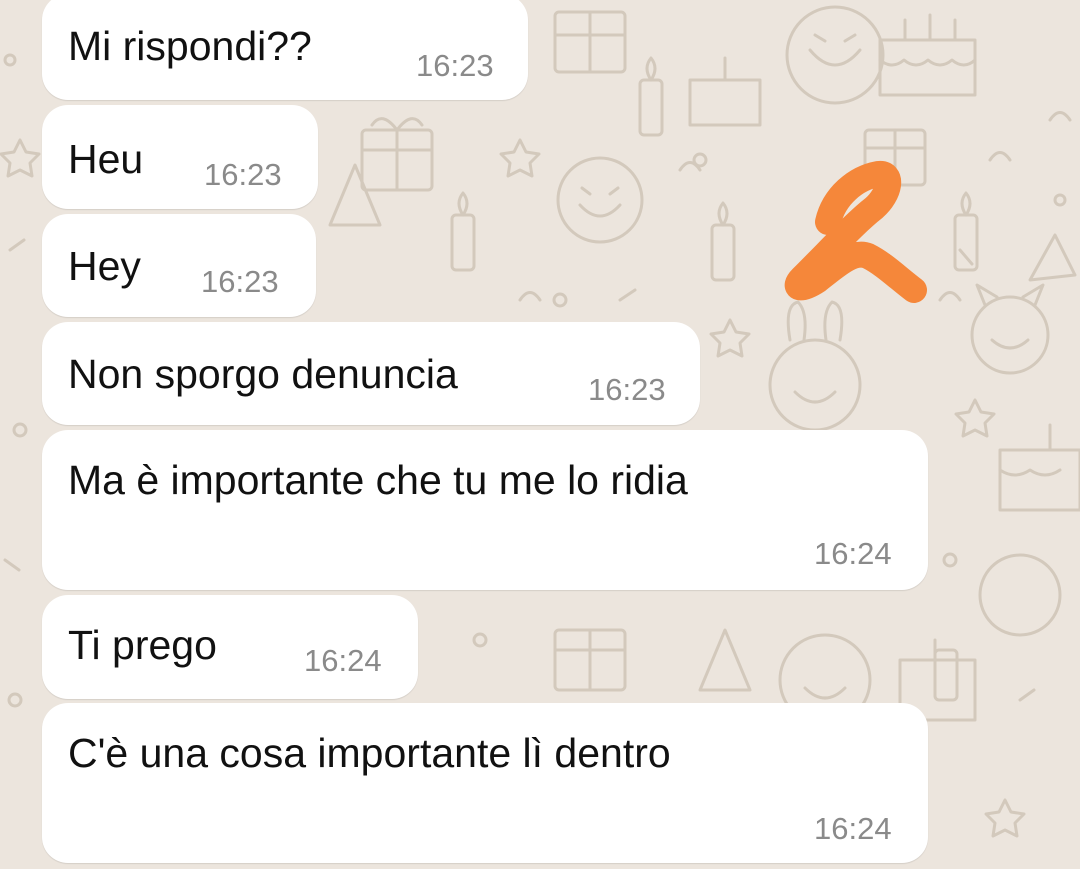  Describe the element at coordinates (230, 647) in the screenshot. I see `message-bubble: Ti prego 16:24` at that location.